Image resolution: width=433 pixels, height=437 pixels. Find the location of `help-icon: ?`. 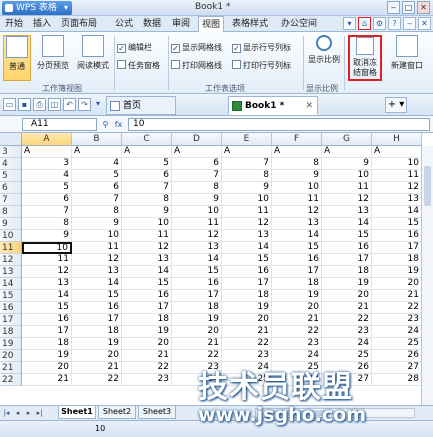

help-icon: ? is located at coordinates (394, 23).